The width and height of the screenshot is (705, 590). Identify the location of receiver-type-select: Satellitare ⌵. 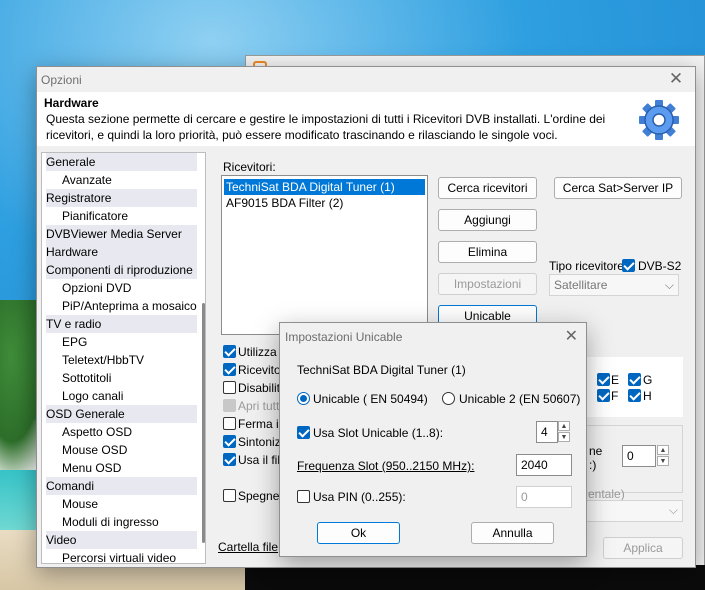
(614, 285).